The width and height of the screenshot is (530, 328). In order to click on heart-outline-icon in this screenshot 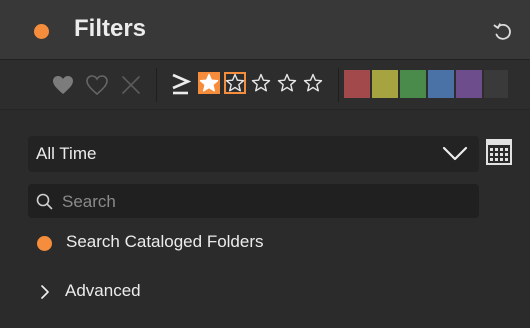, I will do `click(97, 85)`.